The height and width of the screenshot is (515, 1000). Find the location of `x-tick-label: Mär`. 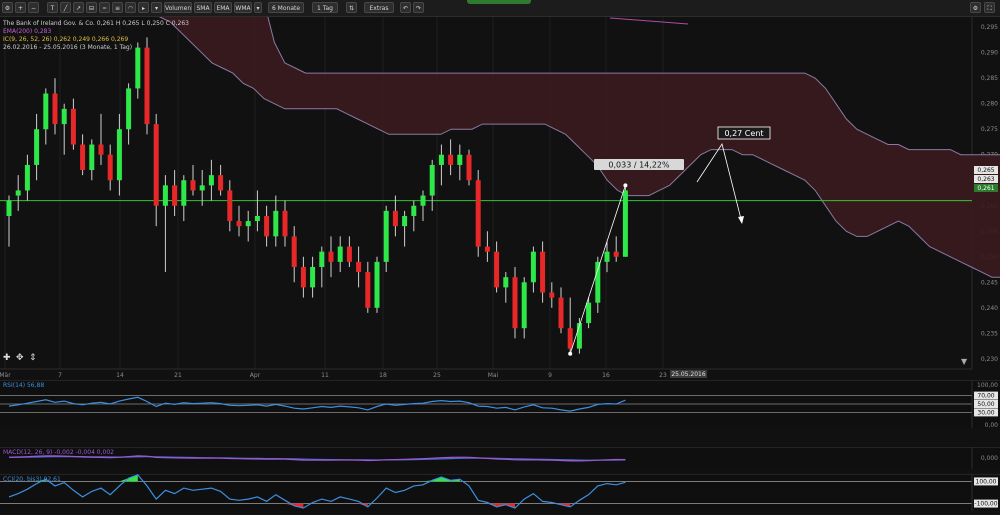

x-tick-label: Mär is located at coordinates (5, 375).